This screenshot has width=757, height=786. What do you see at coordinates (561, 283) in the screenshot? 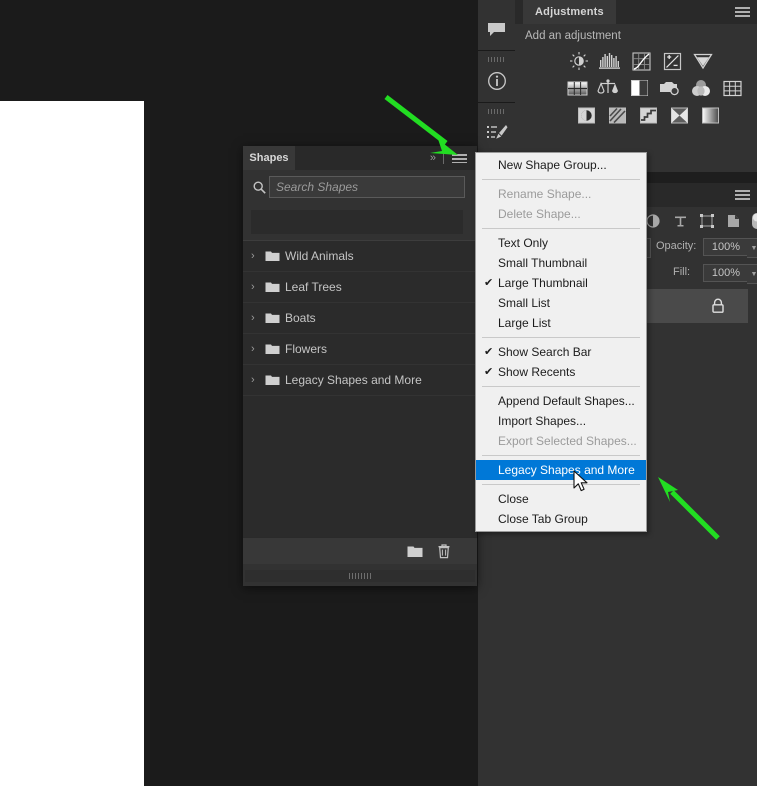
I see `menu-item-large-thumbnail: ✔ Large Thumbnail` at bounding box center [561, 283].